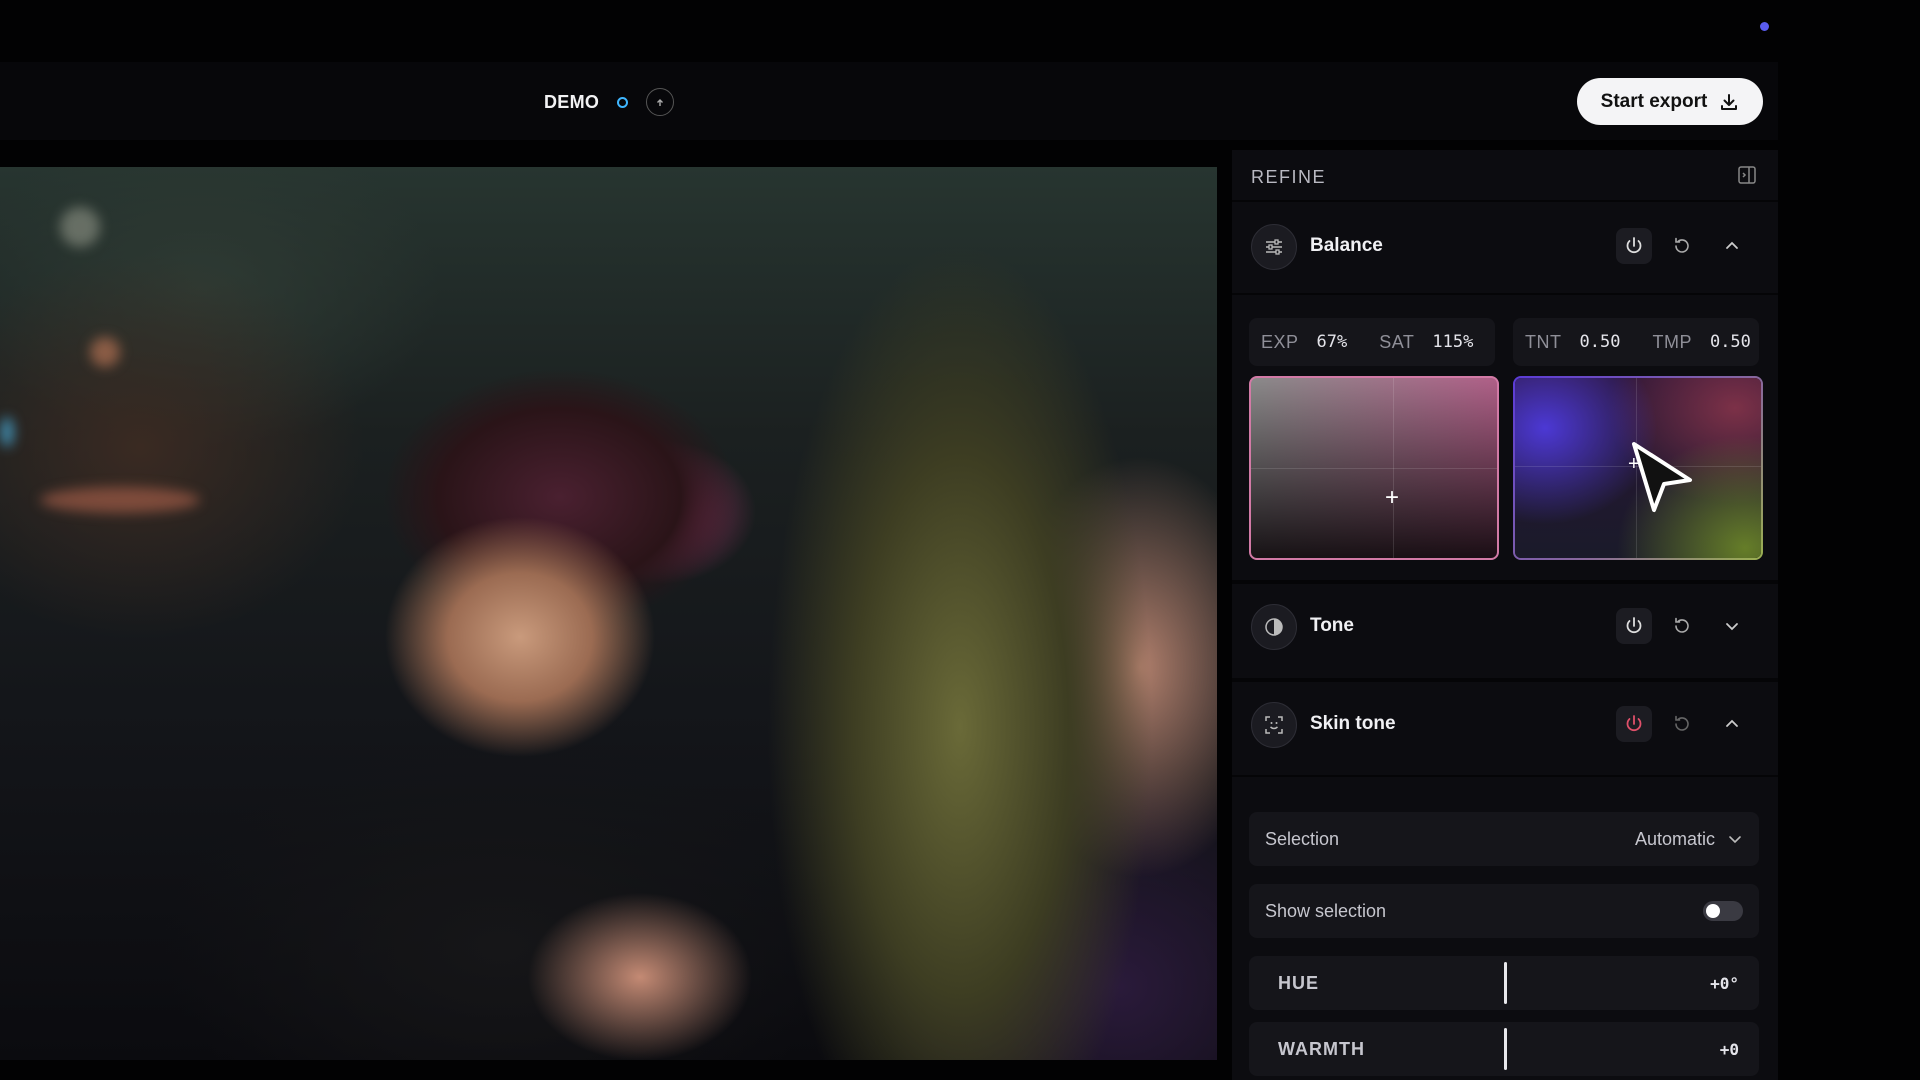 This screenshot has width=1920, height=1080. What do you see at coordinates (1299, 983) in the screenshot?
I see `hue-label: HUE` at bounding box center [1299, 983].